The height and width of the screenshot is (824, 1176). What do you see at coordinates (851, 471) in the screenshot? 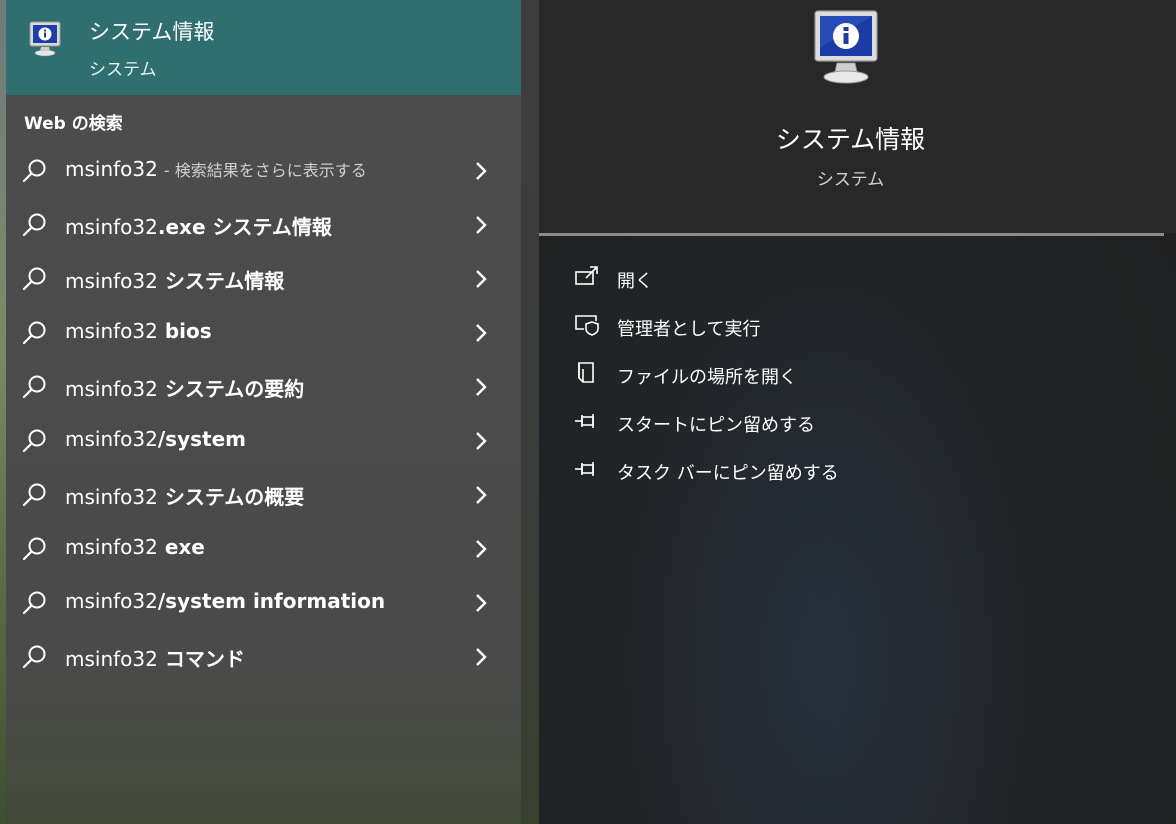
I see `action-pin-to-taskbar: タスク バーにピン留めする` at bounding box center [851, 471].